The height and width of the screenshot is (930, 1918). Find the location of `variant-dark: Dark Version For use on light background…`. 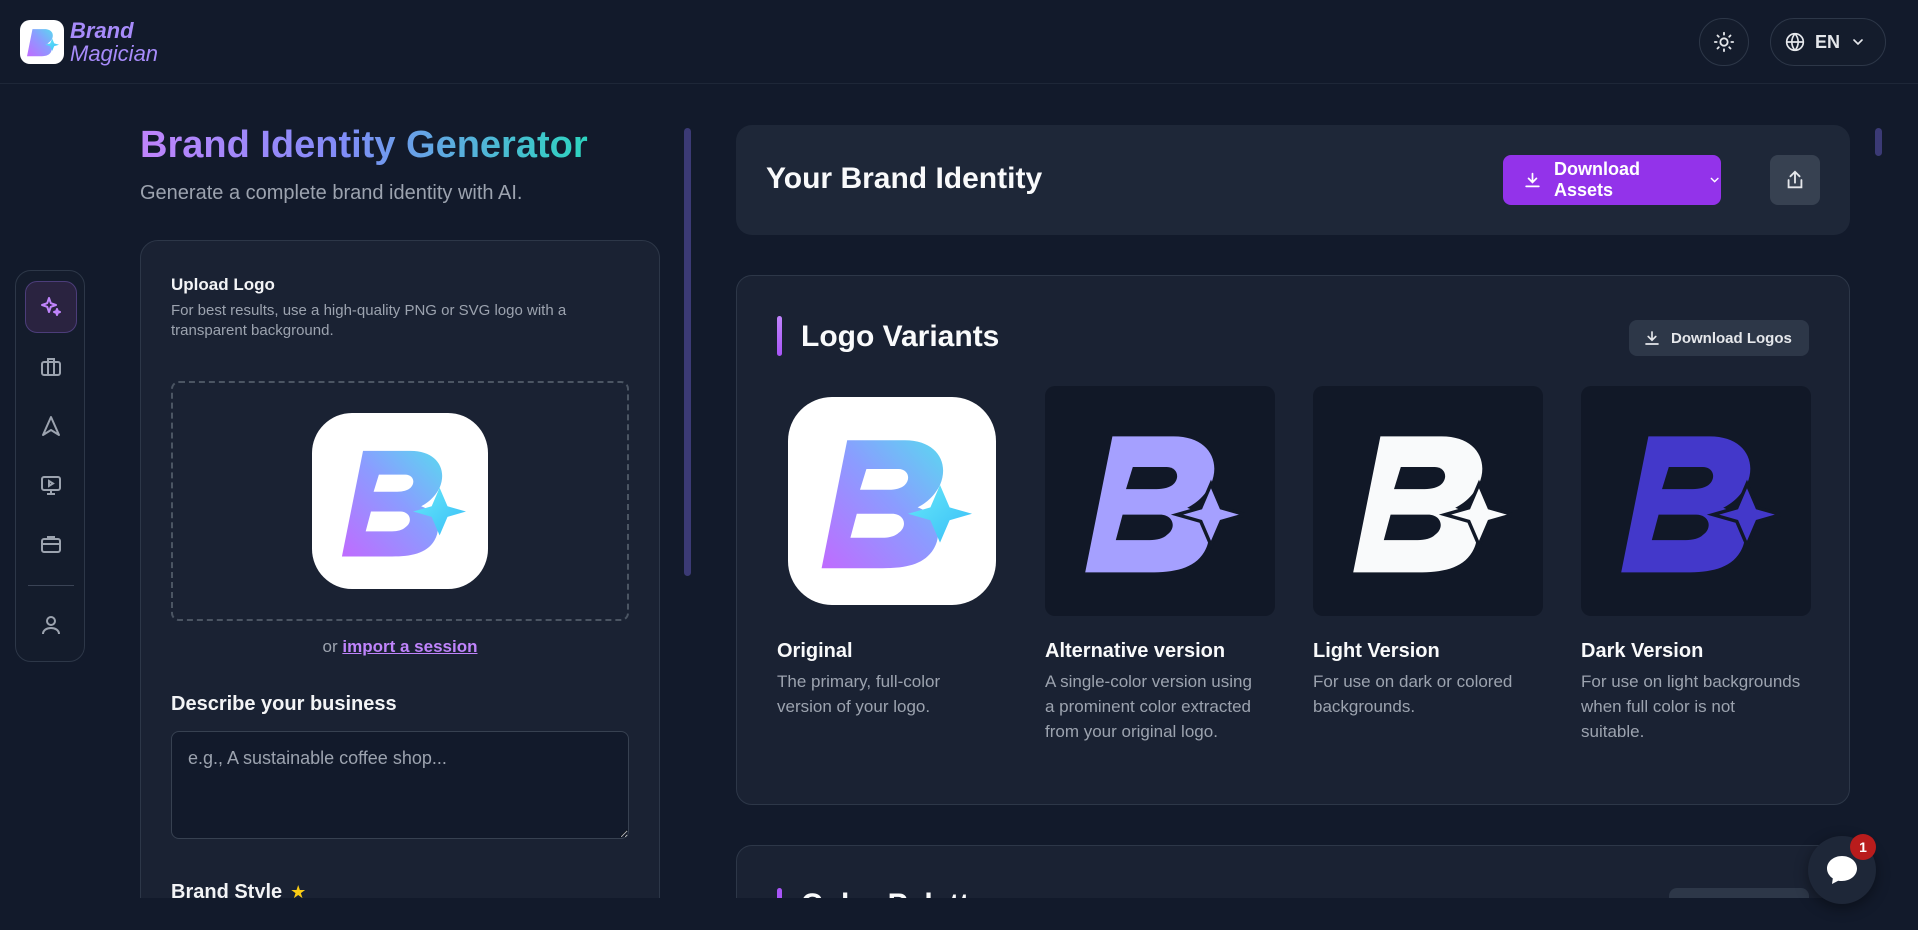

variant-dark: Dark Version For use on light background… is located at coordinates (1696, 565).